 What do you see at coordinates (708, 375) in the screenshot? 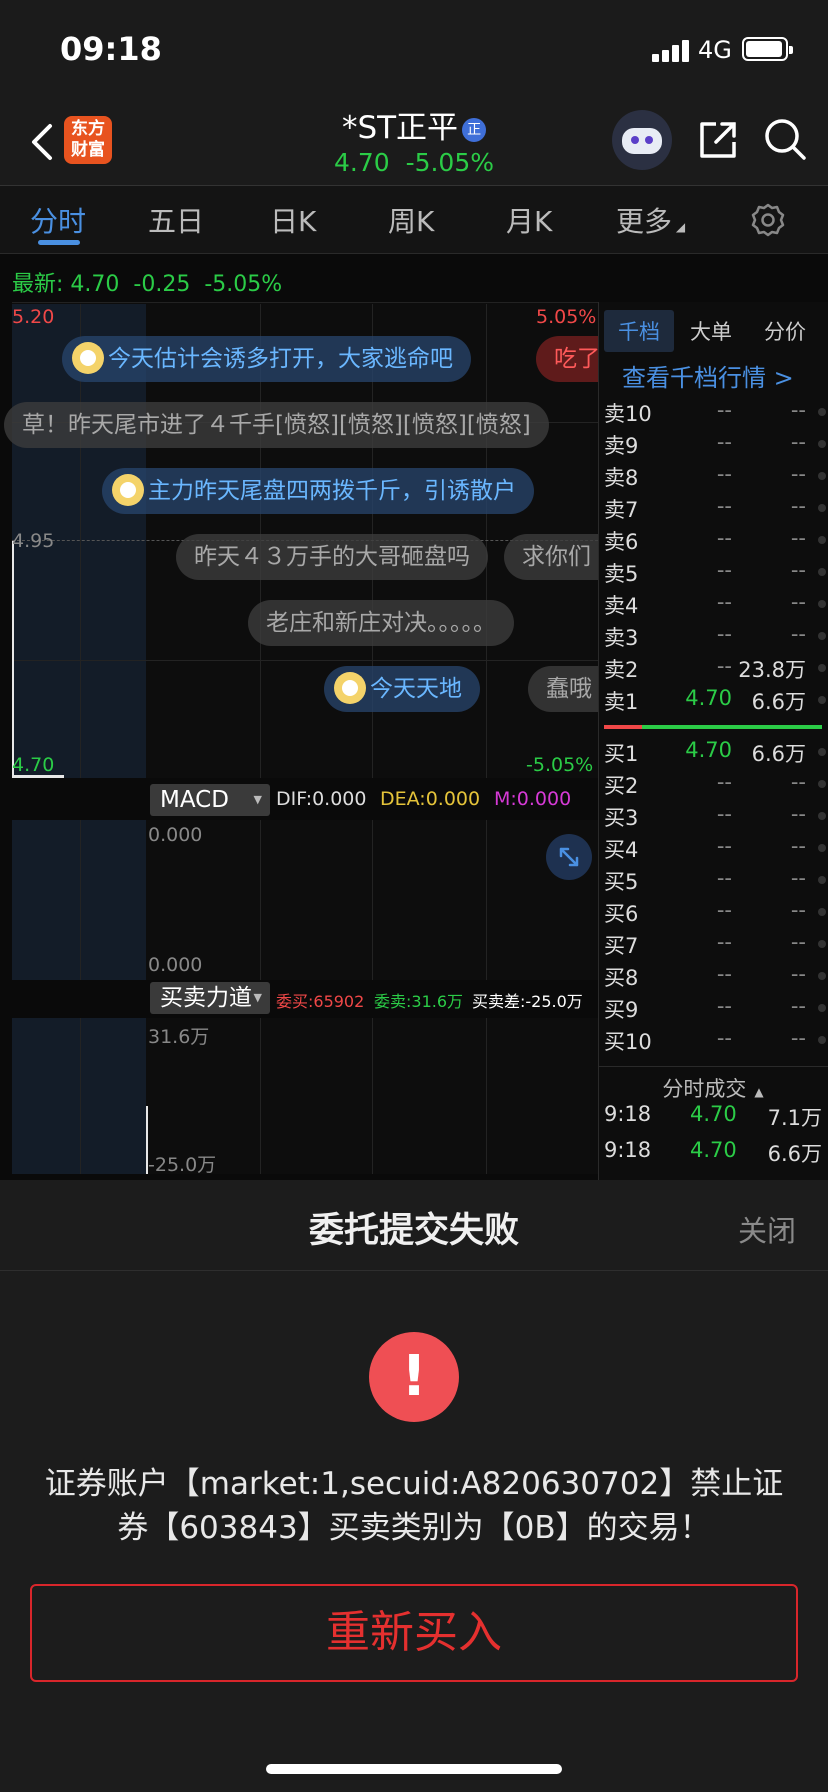
I see `view-depth-link: 查看千档行情 >` at bounding box center [708, 375].